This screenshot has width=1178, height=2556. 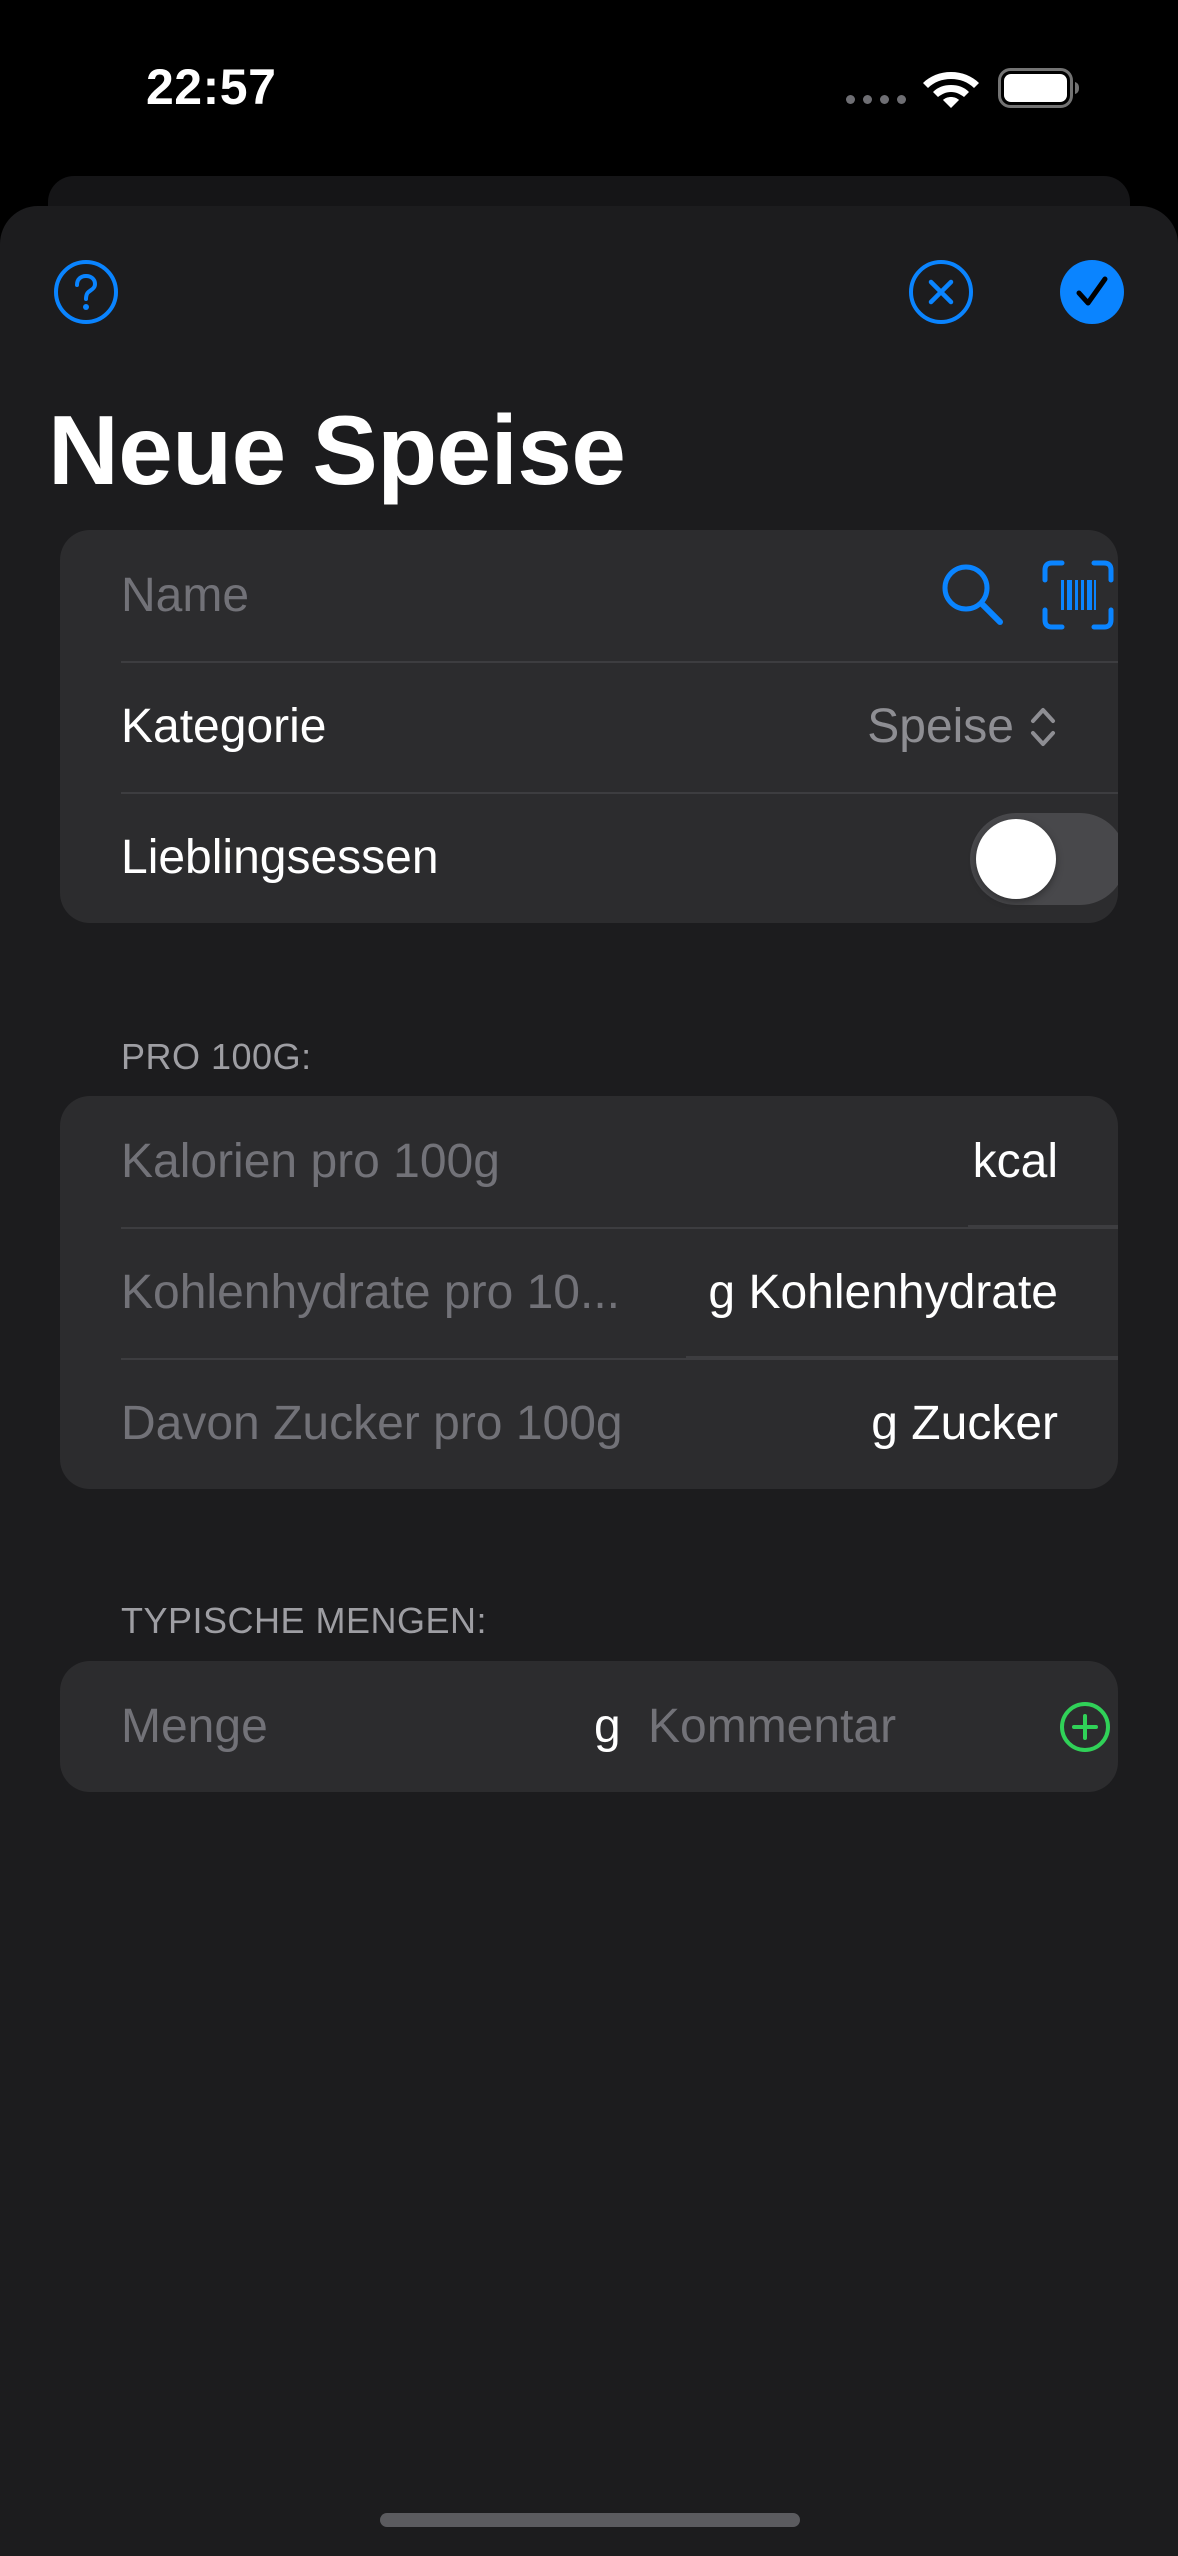 What do you see at coordinates (876, 99) in the screenshot?
I see `cellular-signal-icon` at bounding box center [876, 99].